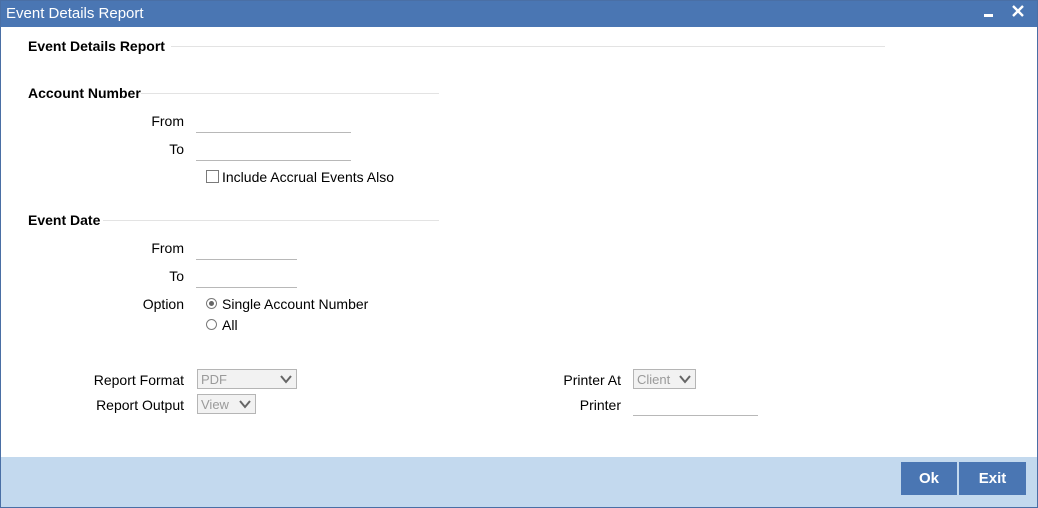 This screenshot has width=1038, height=508. What do you see at coordinates (176, 149) in the screenshot?
I see `account-to-label: To` at bounding box center [176, 149].